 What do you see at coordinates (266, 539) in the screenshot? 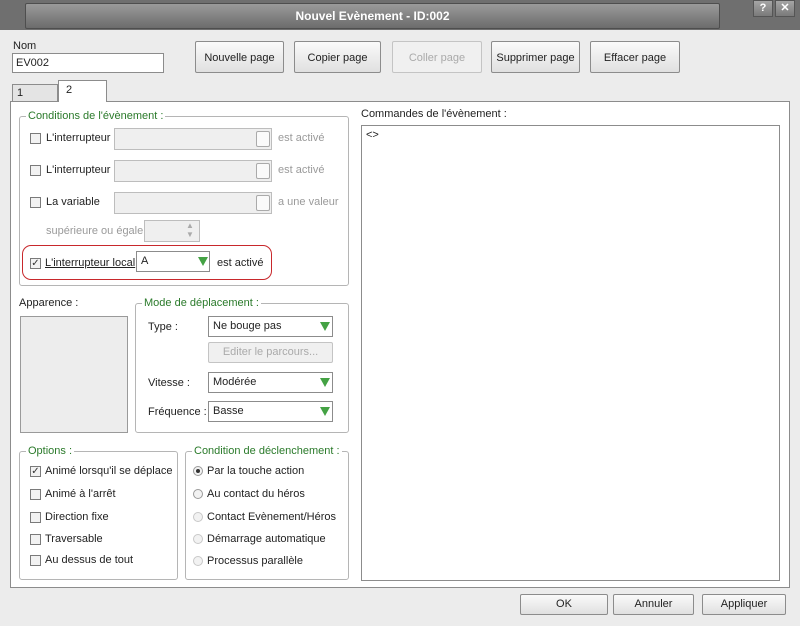
I see `trigger-label: Démarrage automatique` at bounding box center [266, 539].